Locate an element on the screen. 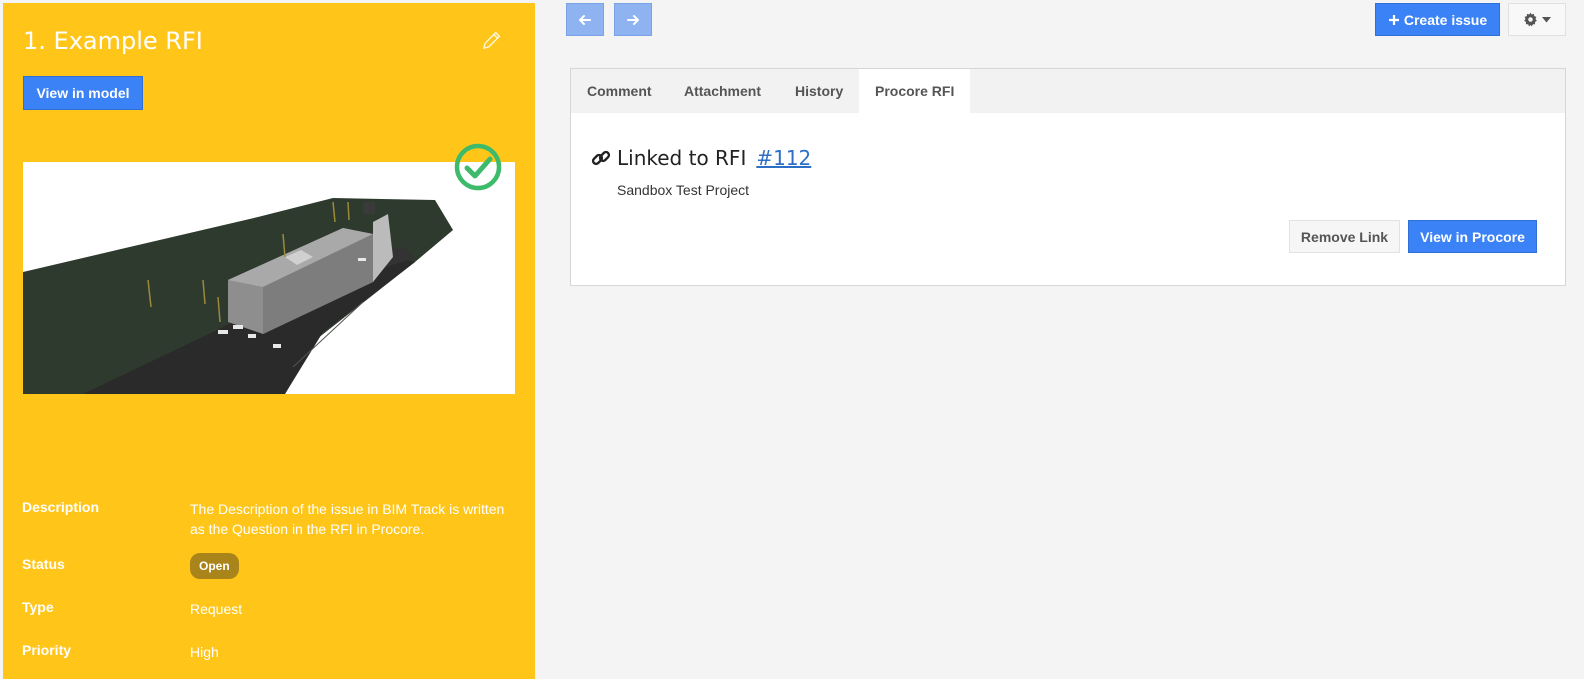  rfi-number-link: #112 is located at coordinates (783, 158).